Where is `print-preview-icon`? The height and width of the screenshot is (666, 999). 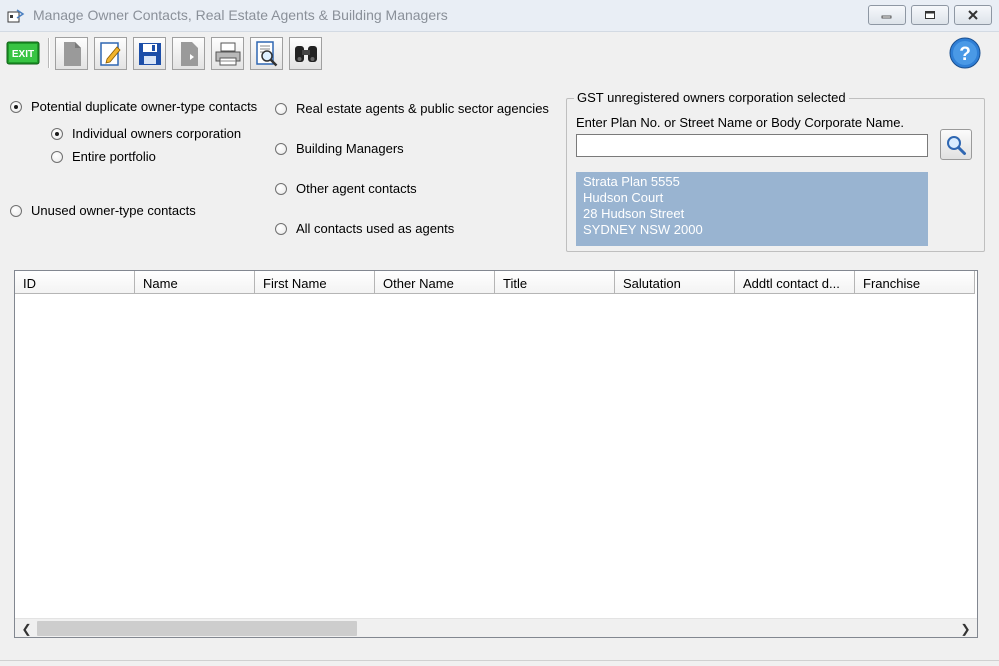 print-preview-icon is located at coordinates (266, 53).